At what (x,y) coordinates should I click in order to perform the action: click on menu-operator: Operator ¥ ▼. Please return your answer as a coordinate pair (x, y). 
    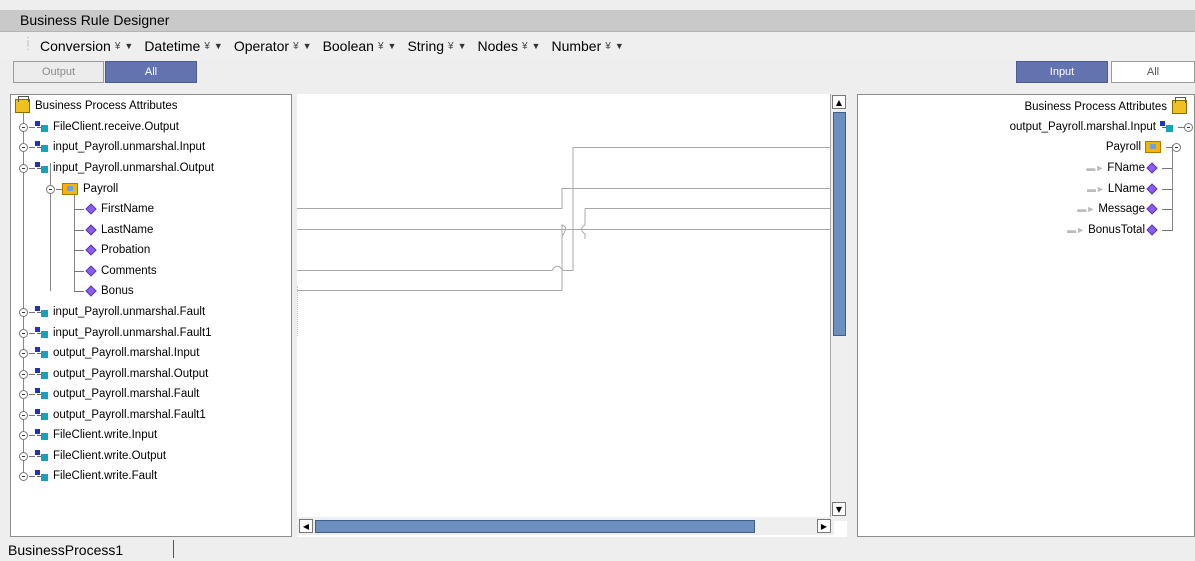
    Looking at the image, I should click on (273, 46).